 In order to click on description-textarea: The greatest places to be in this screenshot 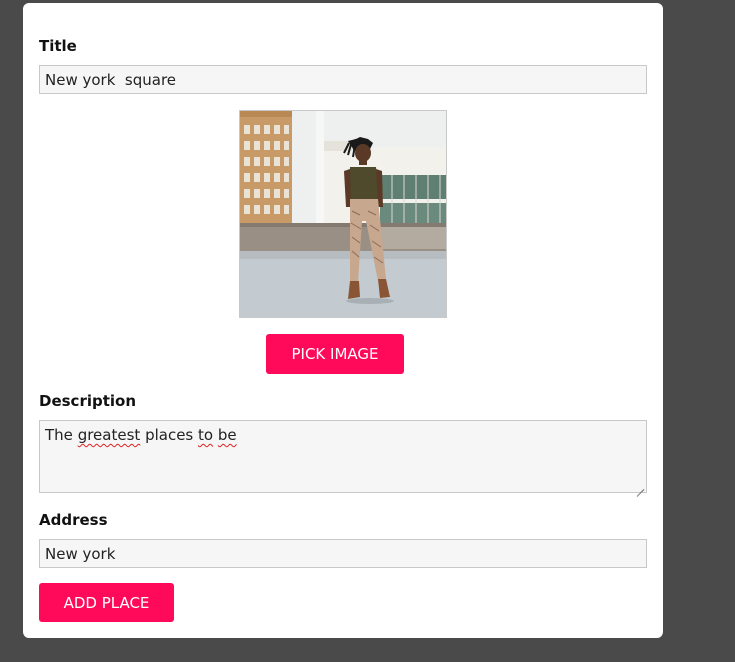, I will do `click(343, 456)`.